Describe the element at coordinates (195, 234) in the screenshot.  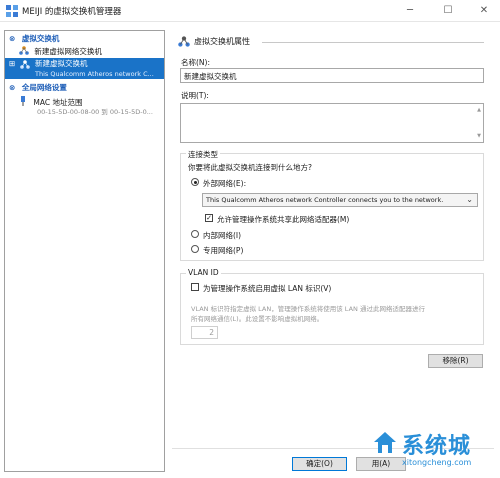
I see `internal-network-radio` at that location.